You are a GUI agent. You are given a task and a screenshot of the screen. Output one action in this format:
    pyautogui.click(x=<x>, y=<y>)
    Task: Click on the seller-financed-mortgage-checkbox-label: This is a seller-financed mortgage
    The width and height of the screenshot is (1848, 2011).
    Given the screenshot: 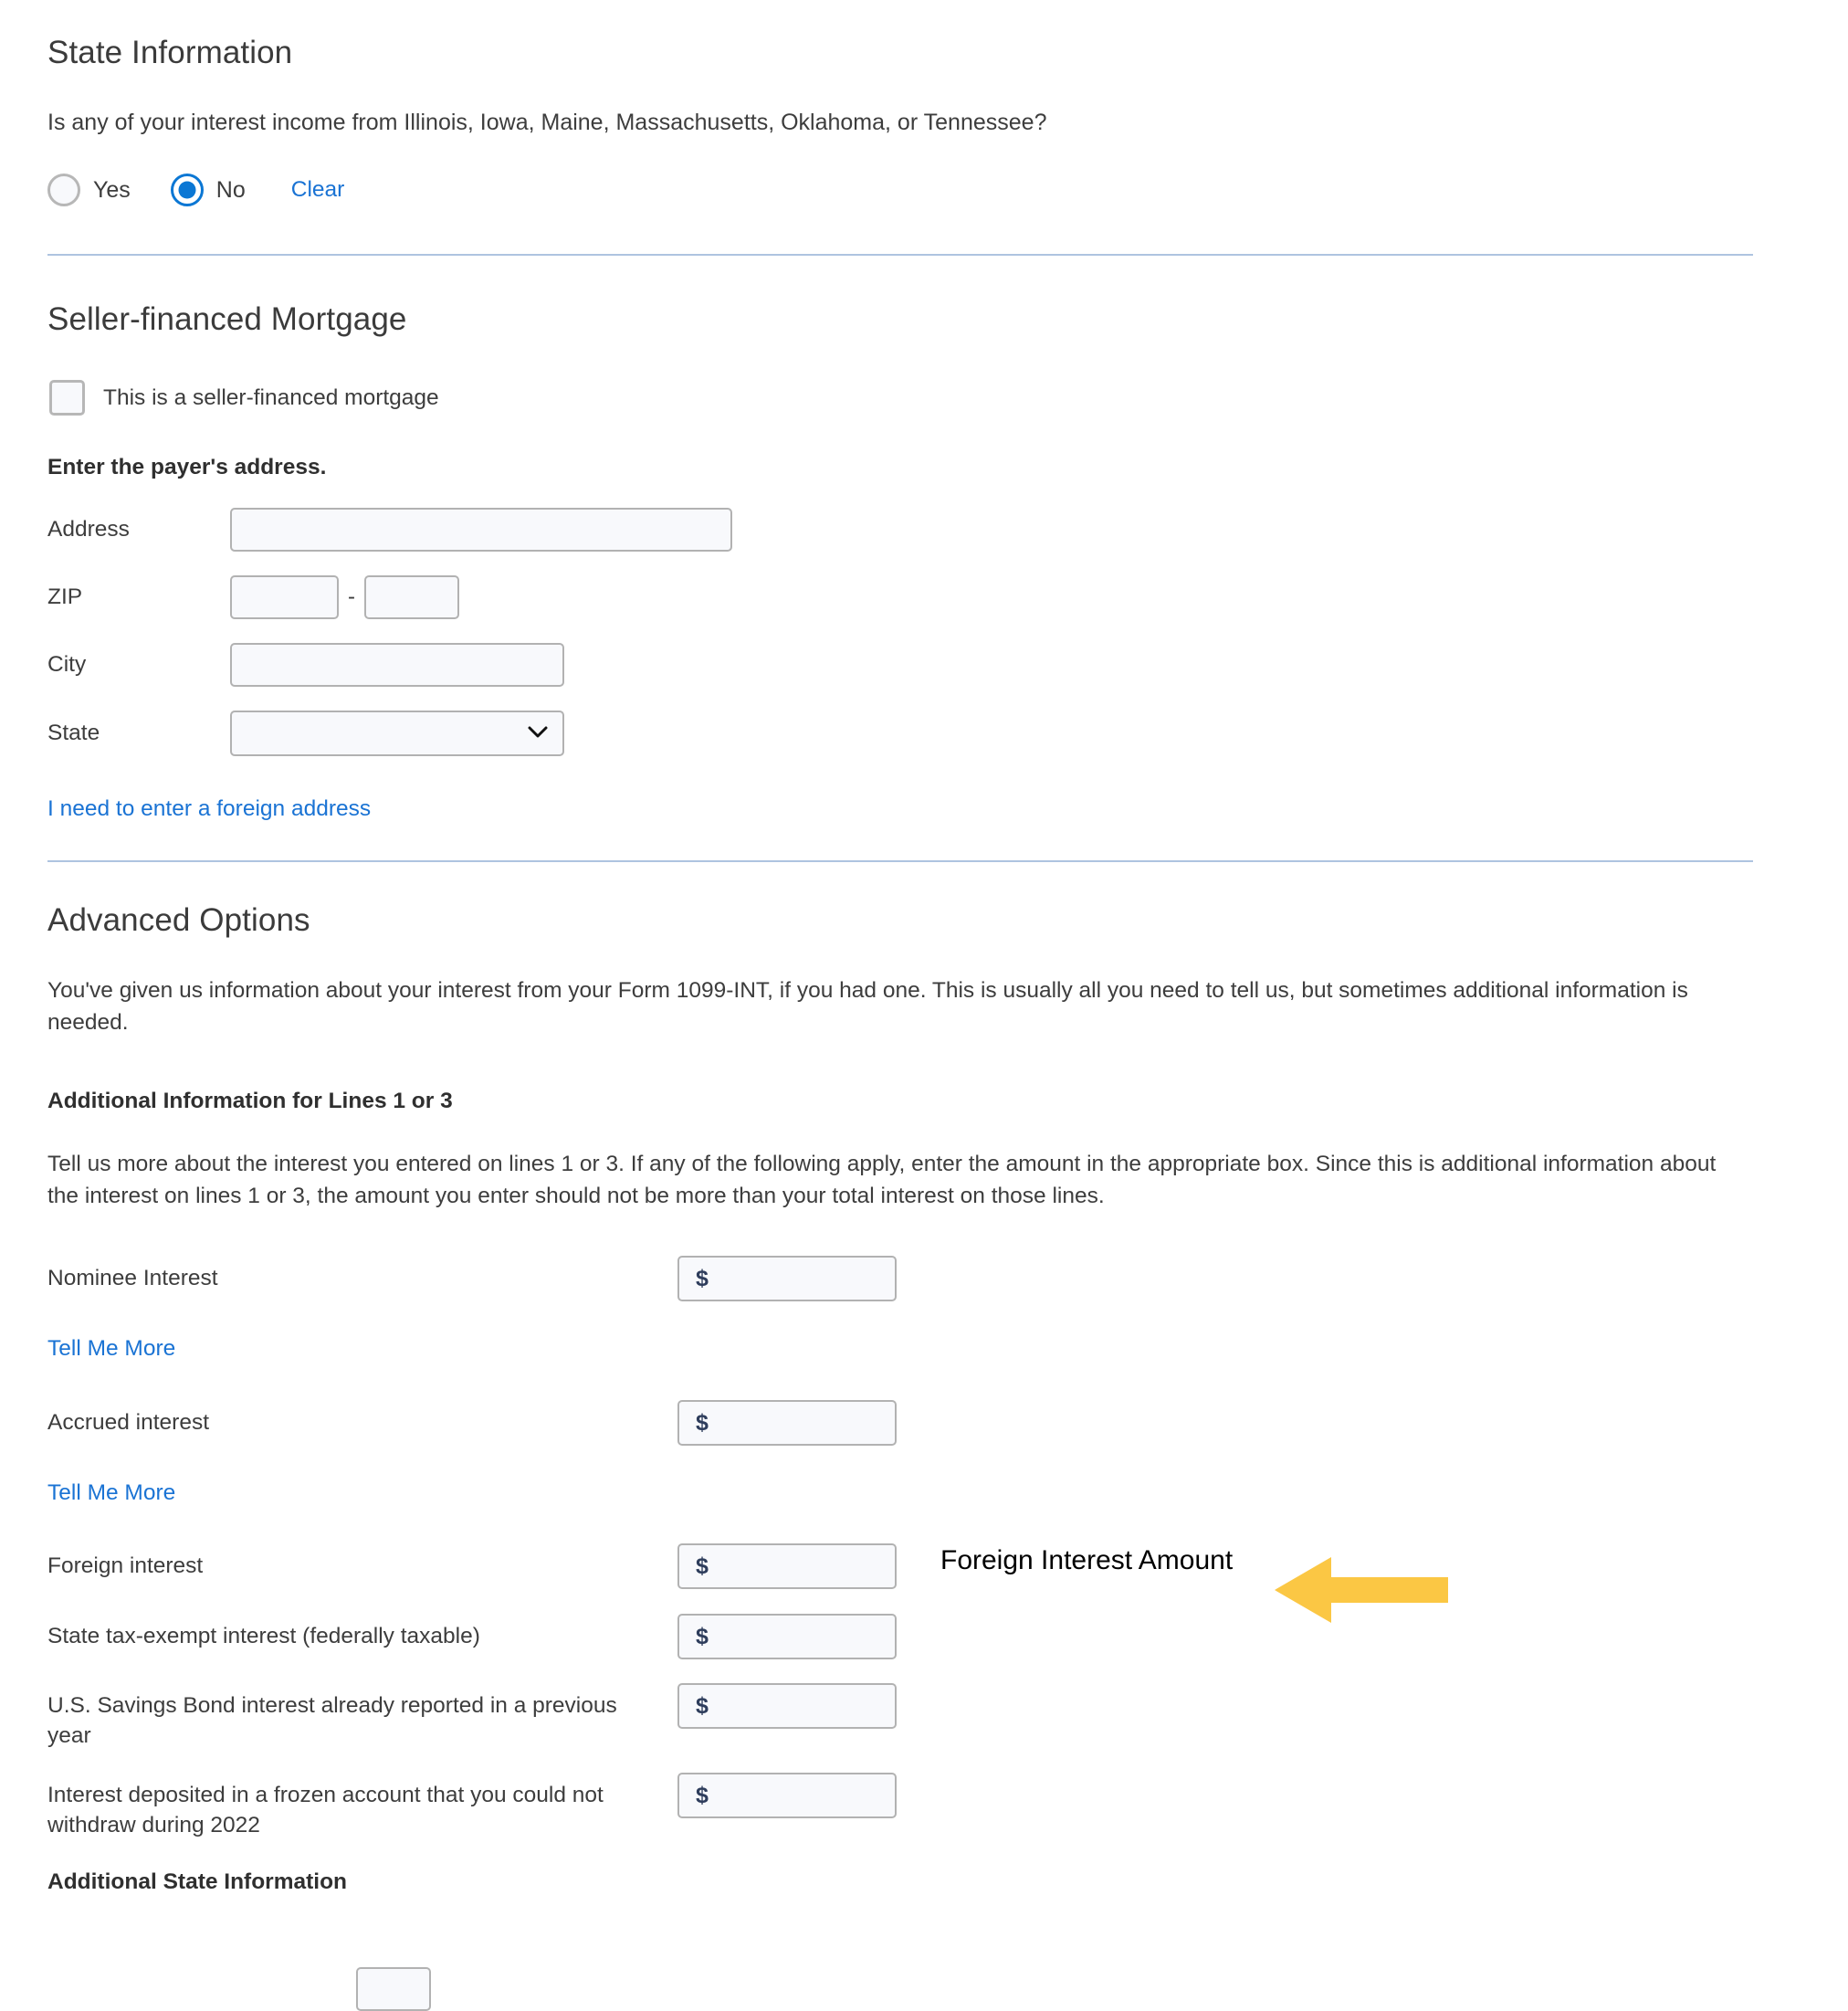 What is the action you would take?
    pyautogui.click(x=271, y=397)
    